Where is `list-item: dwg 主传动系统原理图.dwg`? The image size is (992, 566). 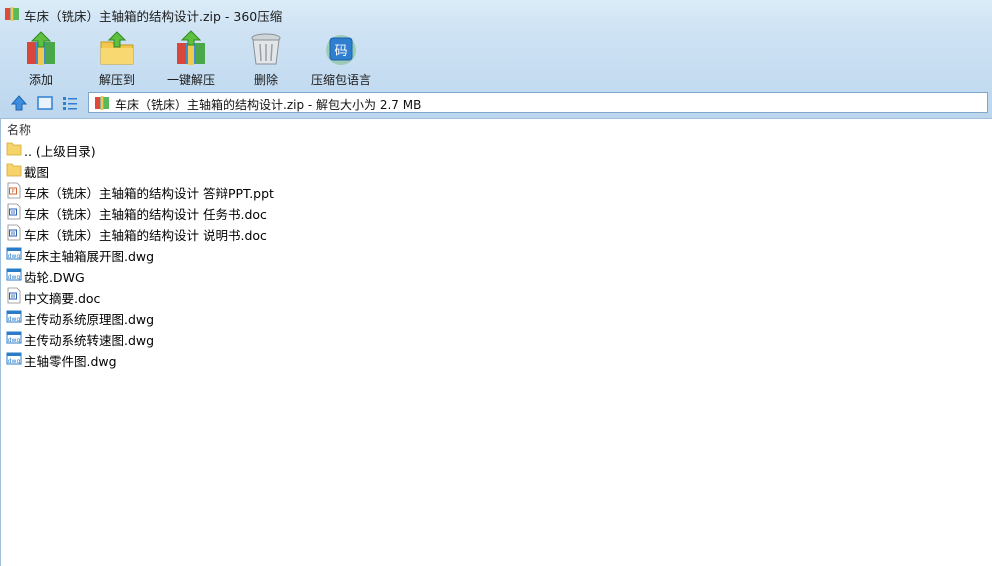 list-item: dwg 主传动系统原理图.dwg is located at coordinates (495, 316).